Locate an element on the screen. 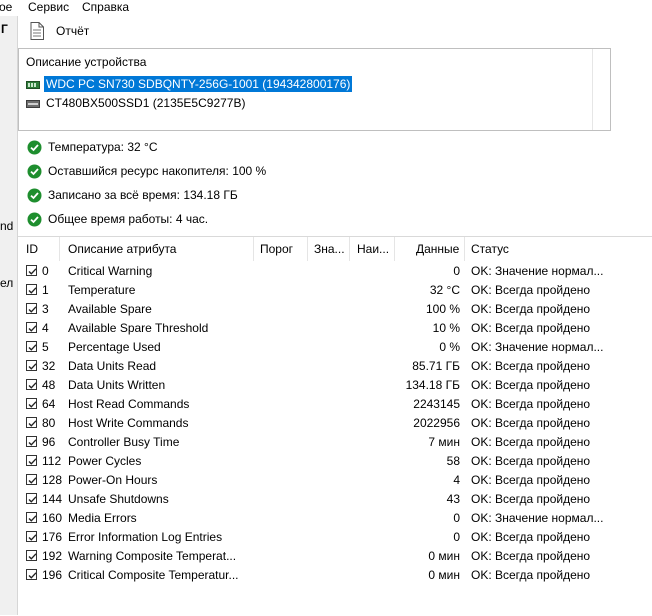 The width and height of the screenshot is (652, 616). cell-data: 85.71 ГБ is located at coordinates (436, 366).